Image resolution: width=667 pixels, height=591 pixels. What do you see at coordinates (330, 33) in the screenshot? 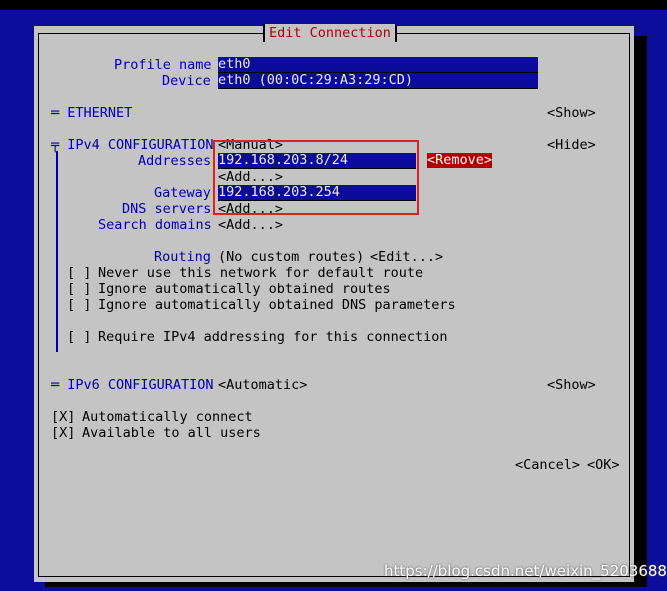
I see `dialog-title: Edit Connection` at bounding box center [330, 33].